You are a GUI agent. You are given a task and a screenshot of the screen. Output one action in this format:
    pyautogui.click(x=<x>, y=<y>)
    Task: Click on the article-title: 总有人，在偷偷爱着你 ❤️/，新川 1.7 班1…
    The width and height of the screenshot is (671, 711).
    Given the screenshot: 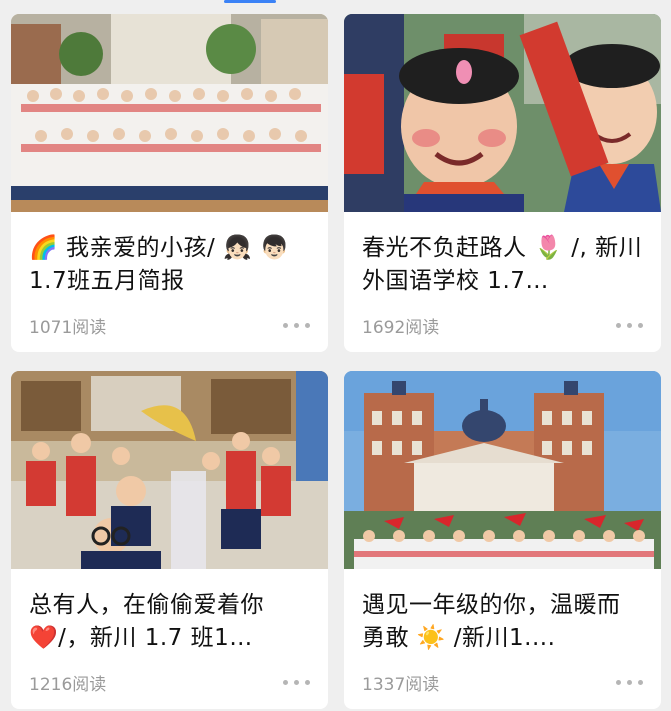 What is the action you would take?
    pyautogui.click(x=169, y=622)
    